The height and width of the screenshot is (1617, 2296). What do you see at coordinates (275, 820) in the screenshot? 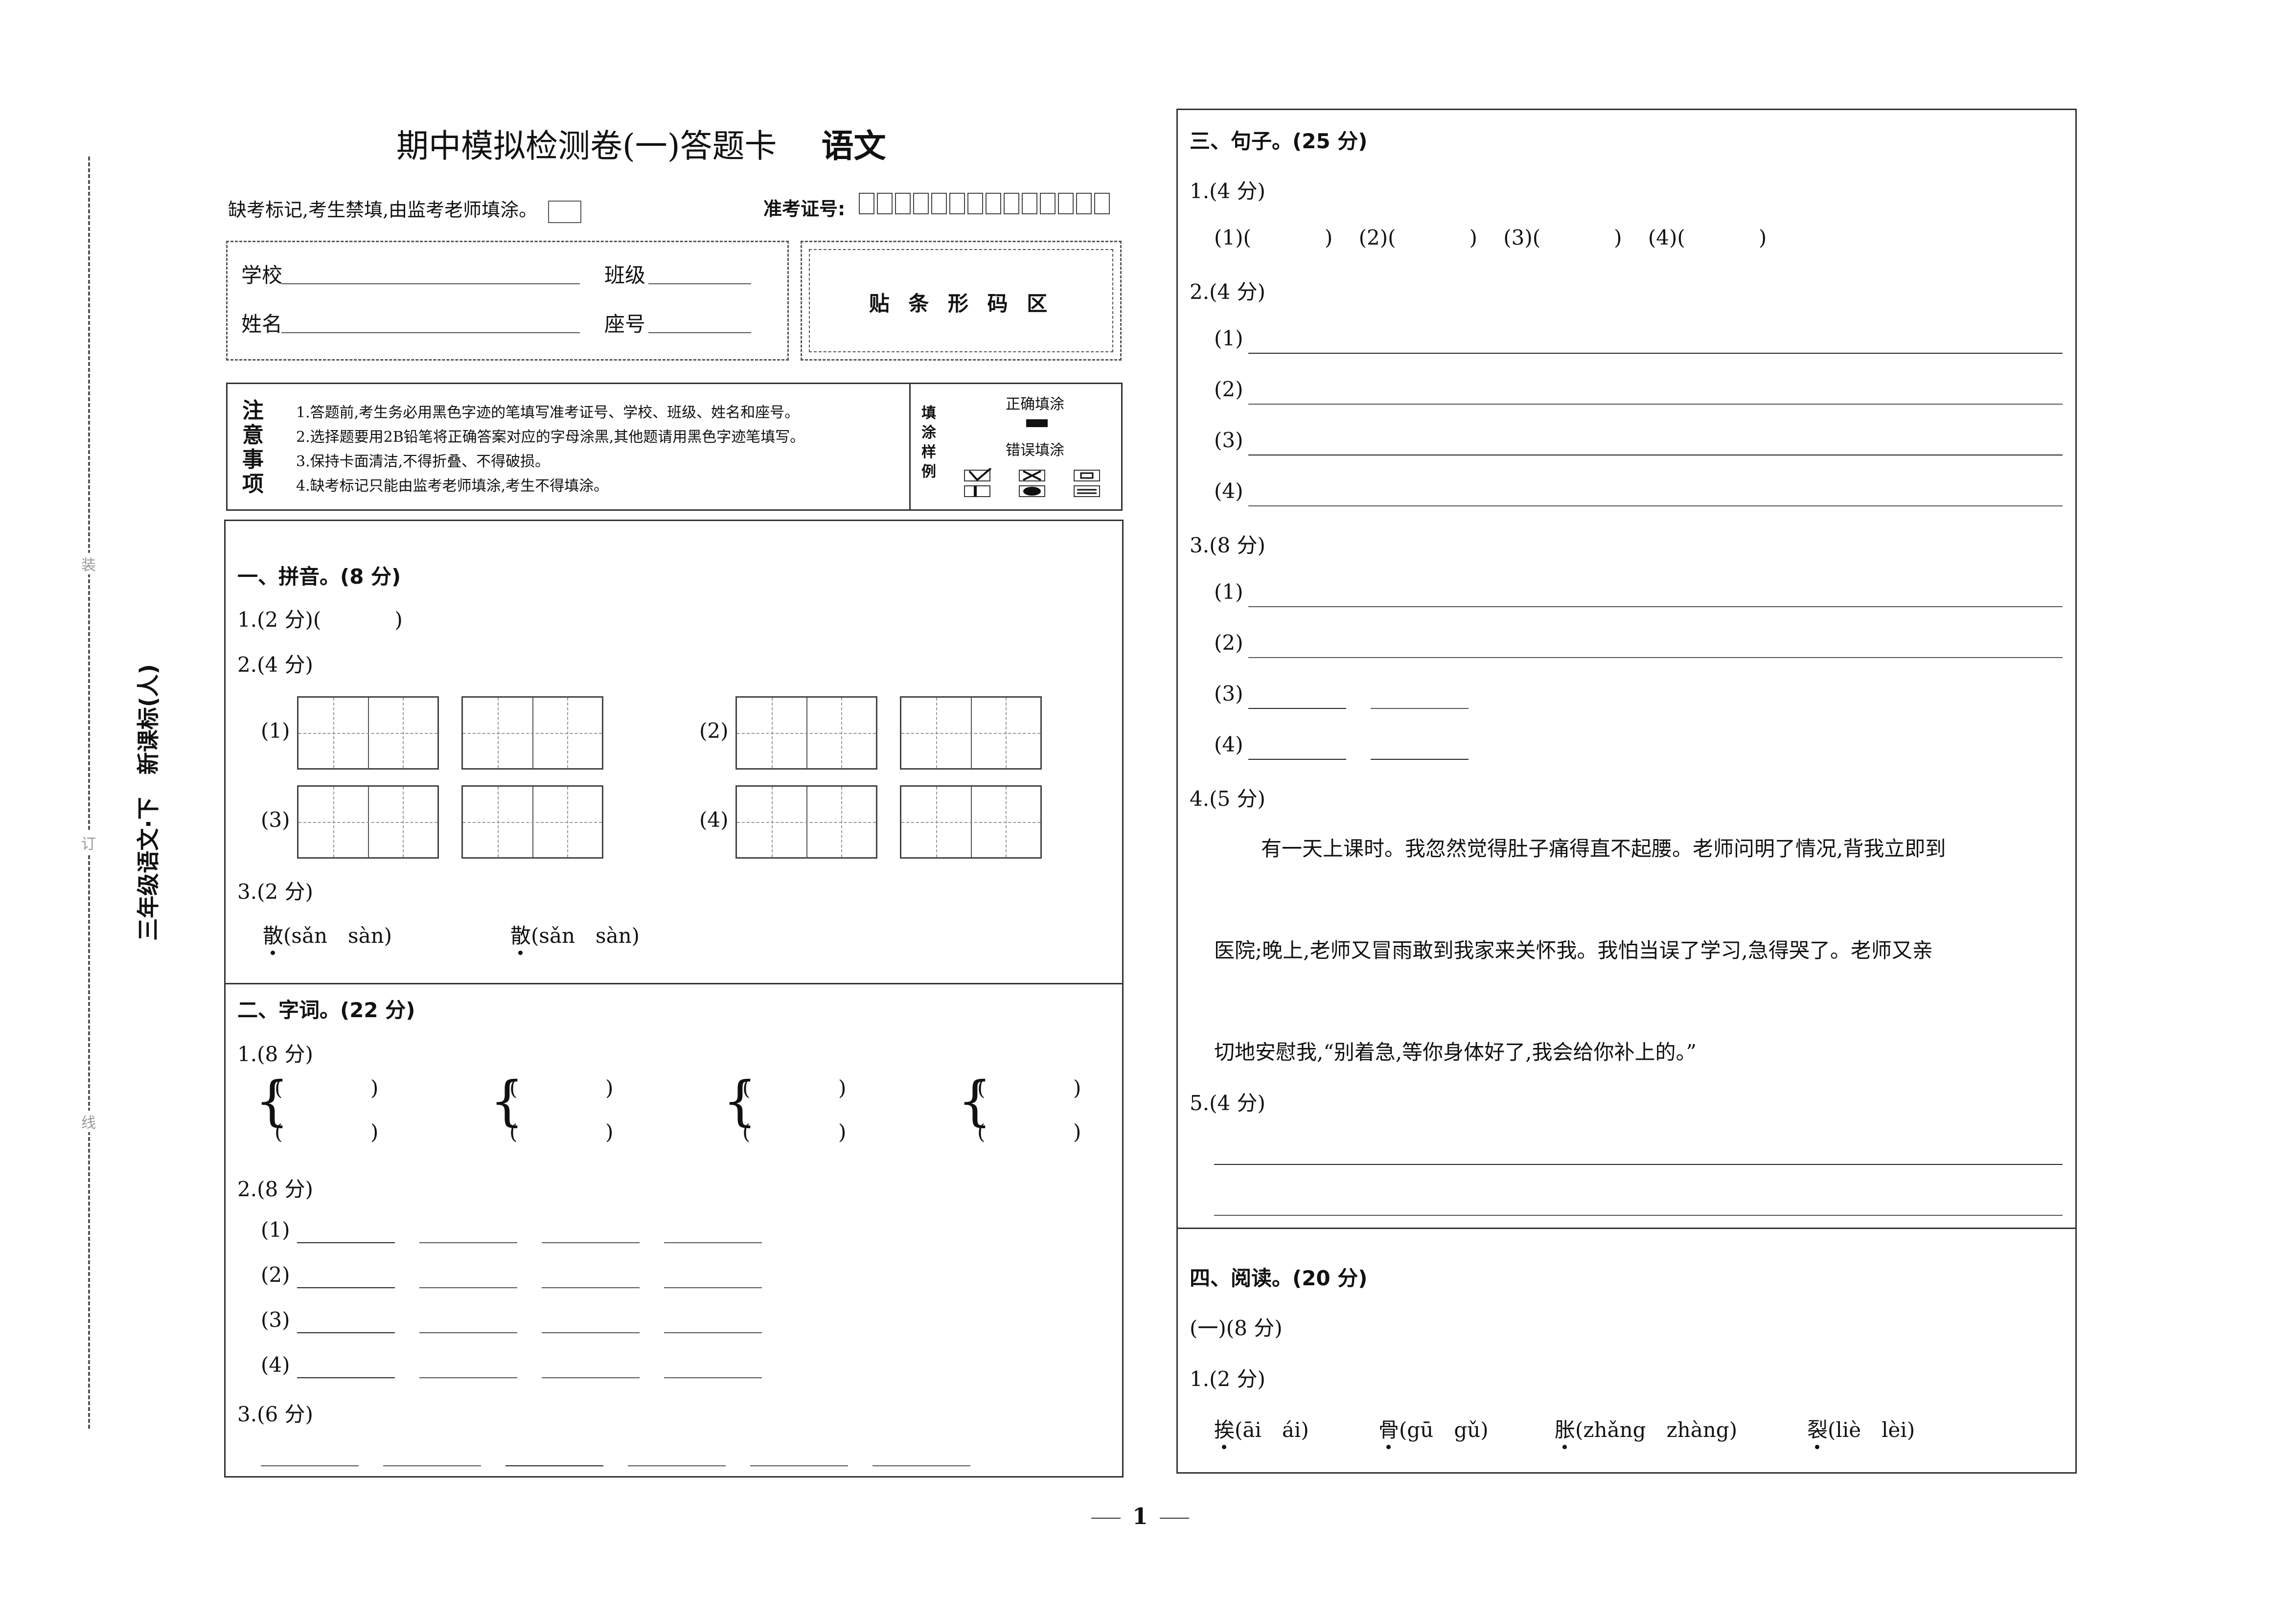
I see `s1-q2-item-3-label: (3)` at bounding box center [275, 820].